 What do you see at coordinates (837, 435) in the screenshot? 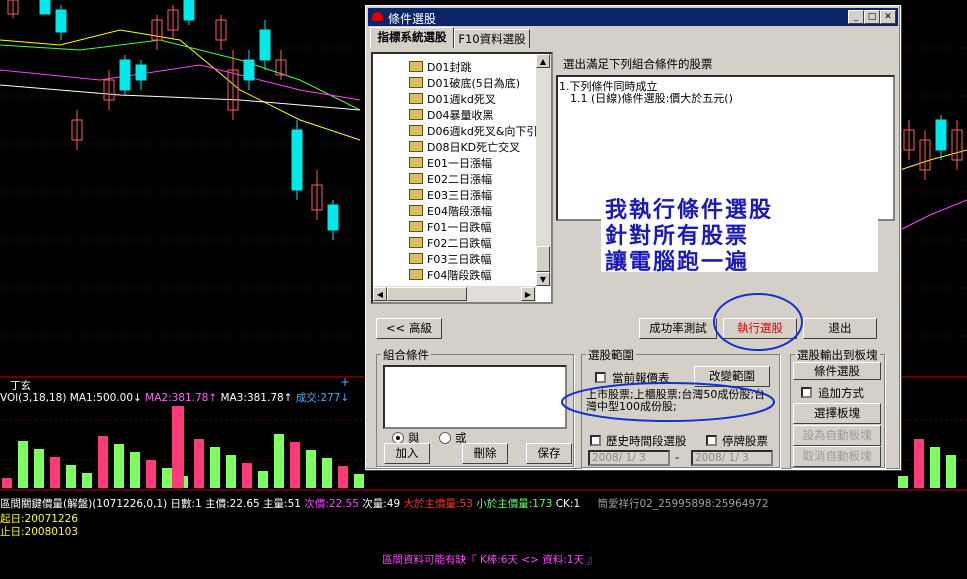
I see `set-auto-block-button: 設為自動板塊` at bounding box center [837, 435].